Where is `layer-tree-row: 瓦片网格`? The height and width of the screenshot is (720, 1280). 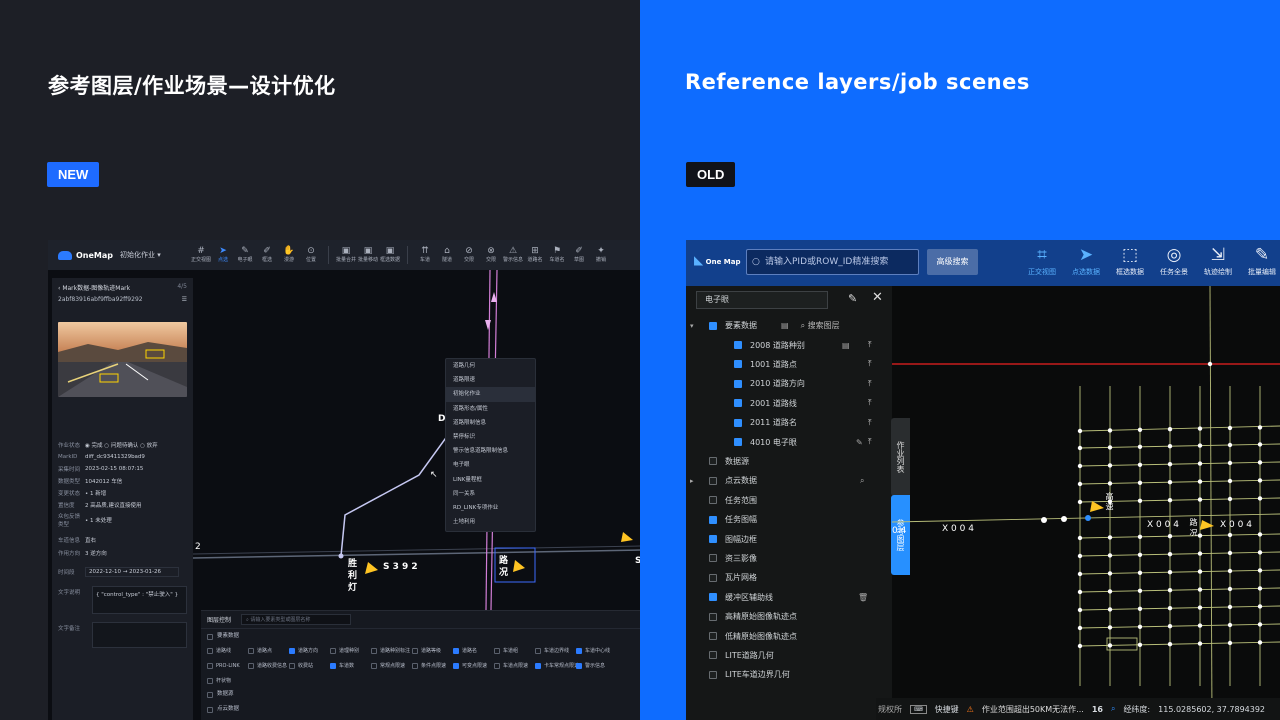 layer-tree-row: 瓦片网格 is located at coordinates (789, 577).